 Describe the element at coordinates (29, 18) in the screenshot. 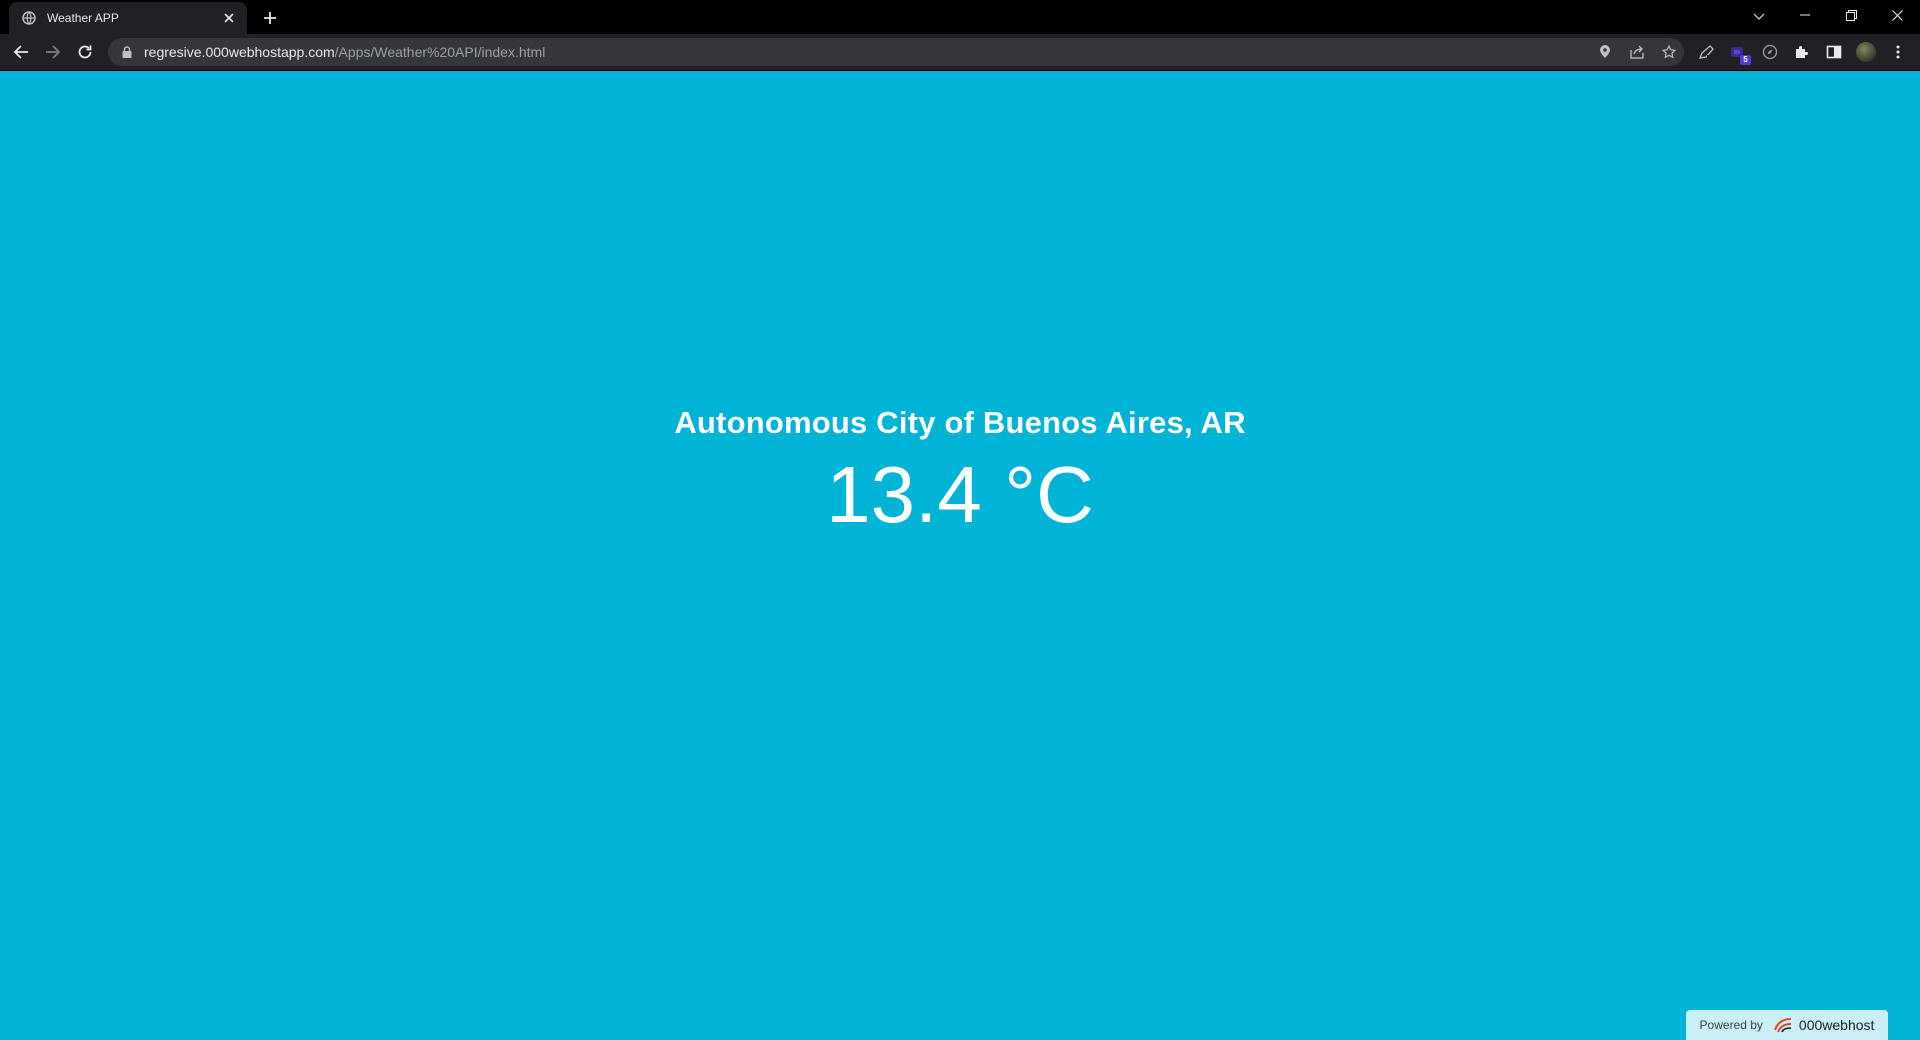

I see `globe-icon` at that location.